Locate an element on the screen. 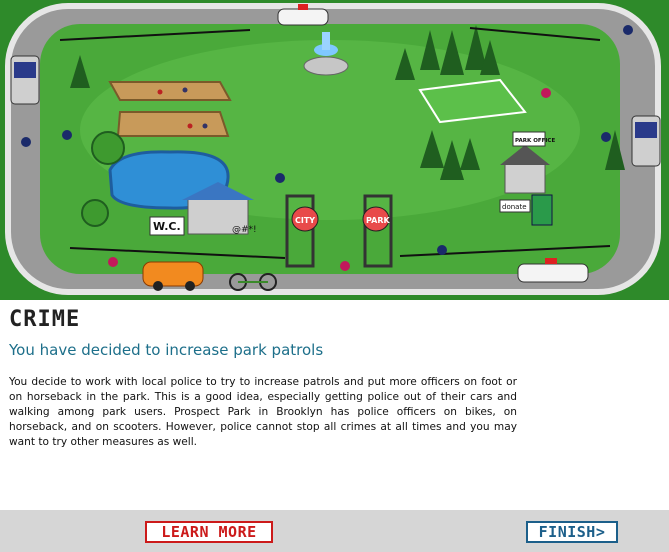 This screenshot has width=669, height=552. section-title: CRIME is located at coordinates (45, 319).